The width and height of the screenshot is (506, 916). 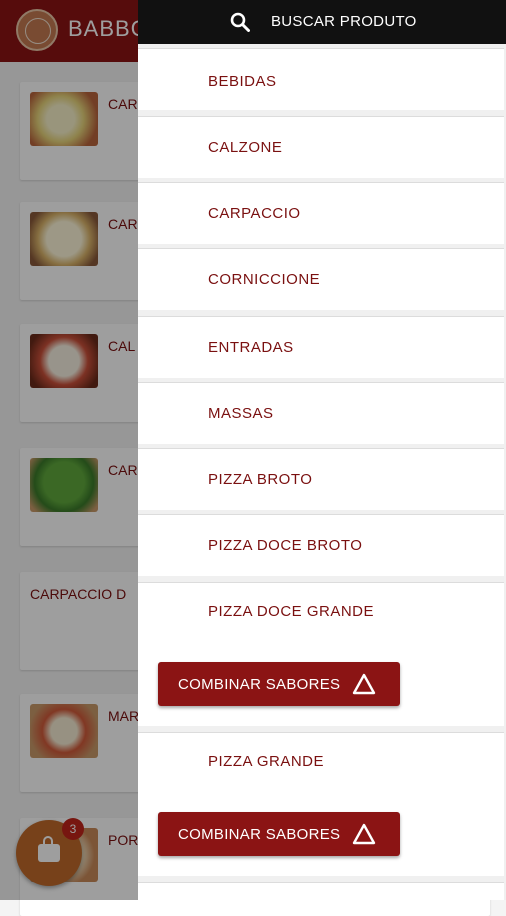 I want to click on category-item-carpaccio: CARPACCIO, so click(x=321, y=213).